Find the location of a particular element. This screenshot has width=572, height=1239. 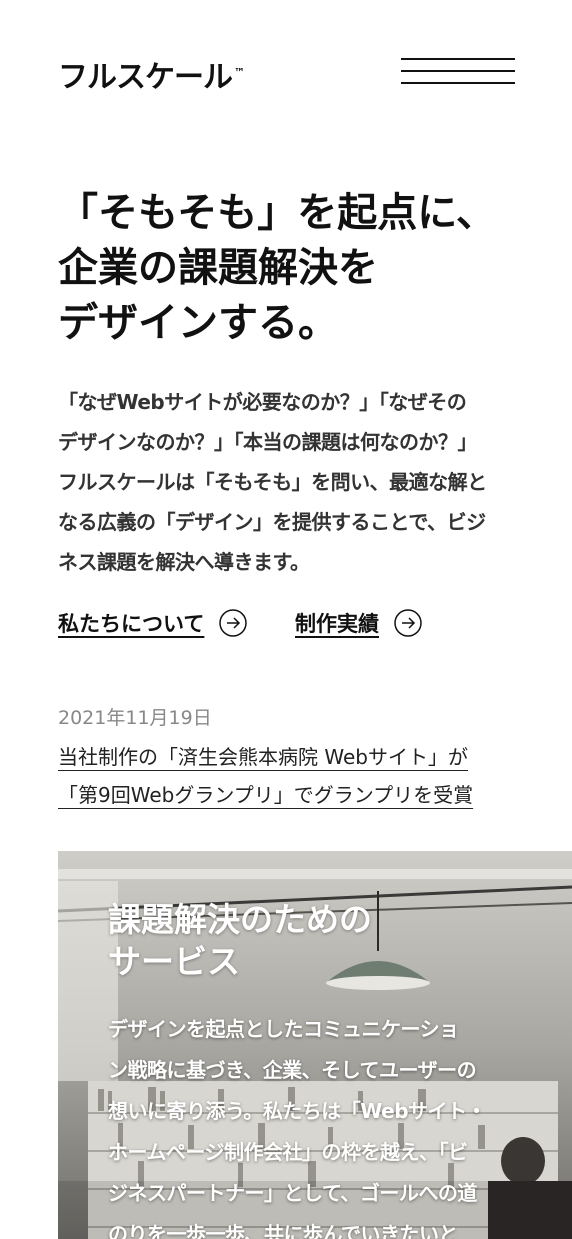

hero-title-line: 企業の課題解決を is located at coordinates (218, 268).